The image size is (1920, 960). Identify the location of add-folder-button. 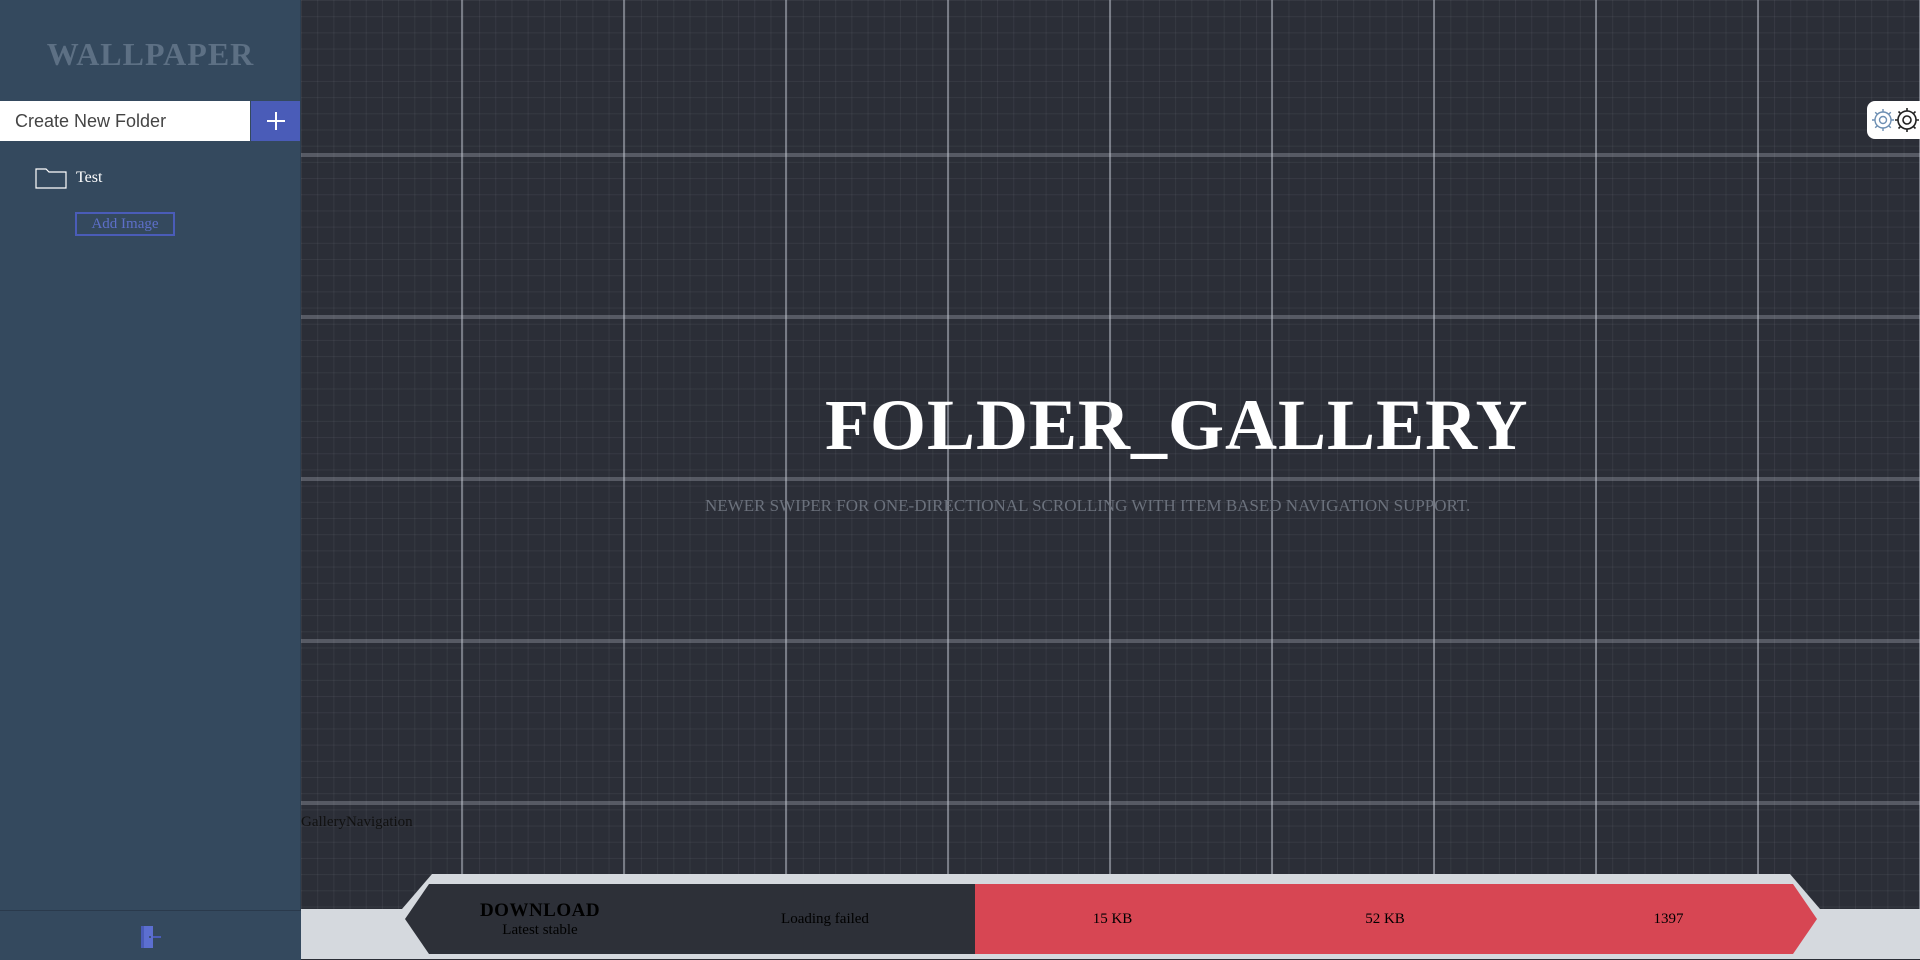
(275, 121).